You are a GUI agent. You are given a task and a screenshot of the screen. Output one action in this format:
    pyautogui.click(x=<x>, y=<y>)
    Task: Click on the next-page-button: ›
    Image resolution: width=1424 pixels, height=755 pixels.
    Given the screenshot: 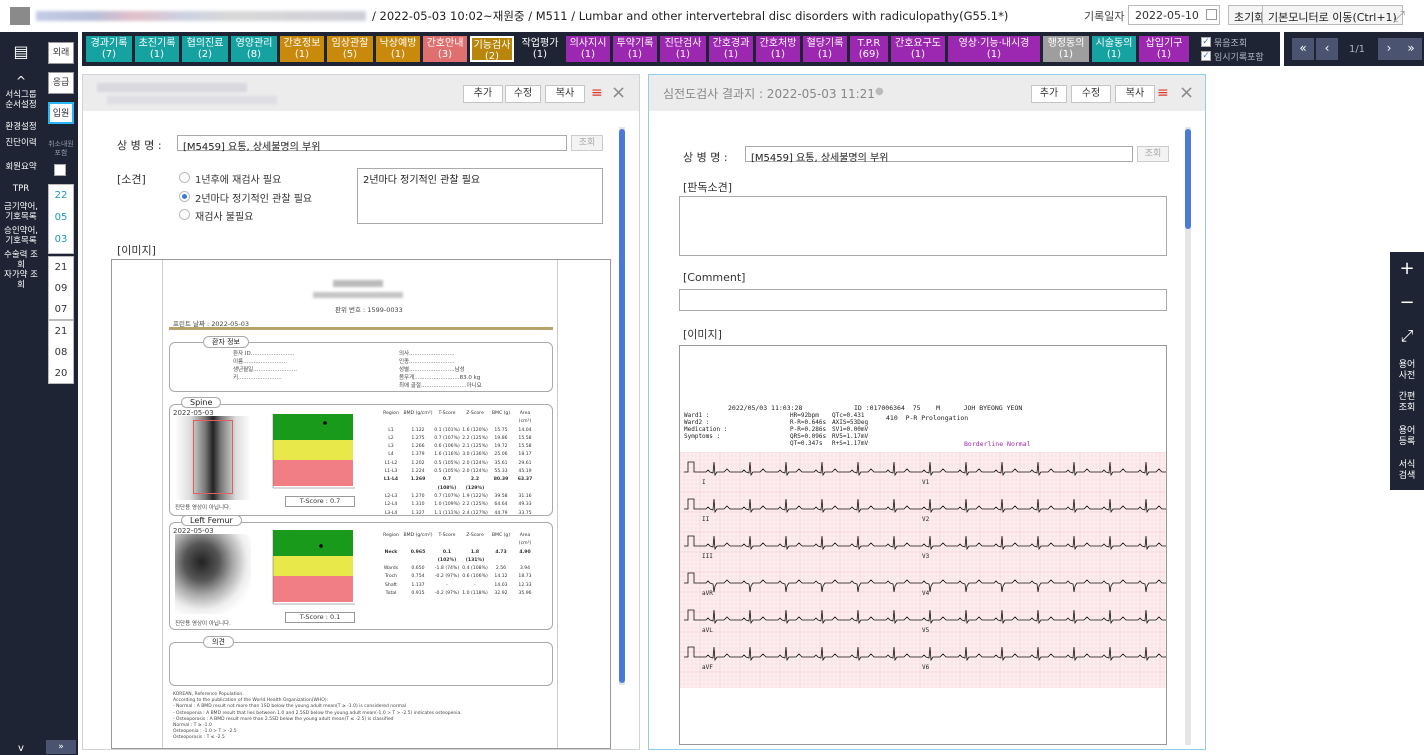 What is the action you would take?
    pyautogui.click(x=1389, y=49)
    